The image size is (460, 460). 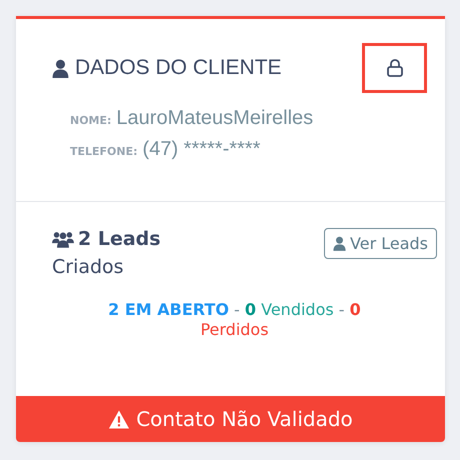 What do you see at coordinates (88, 267) in the screenshot?
I see `lead-caption: Criados` at bounding box center [88, 267].